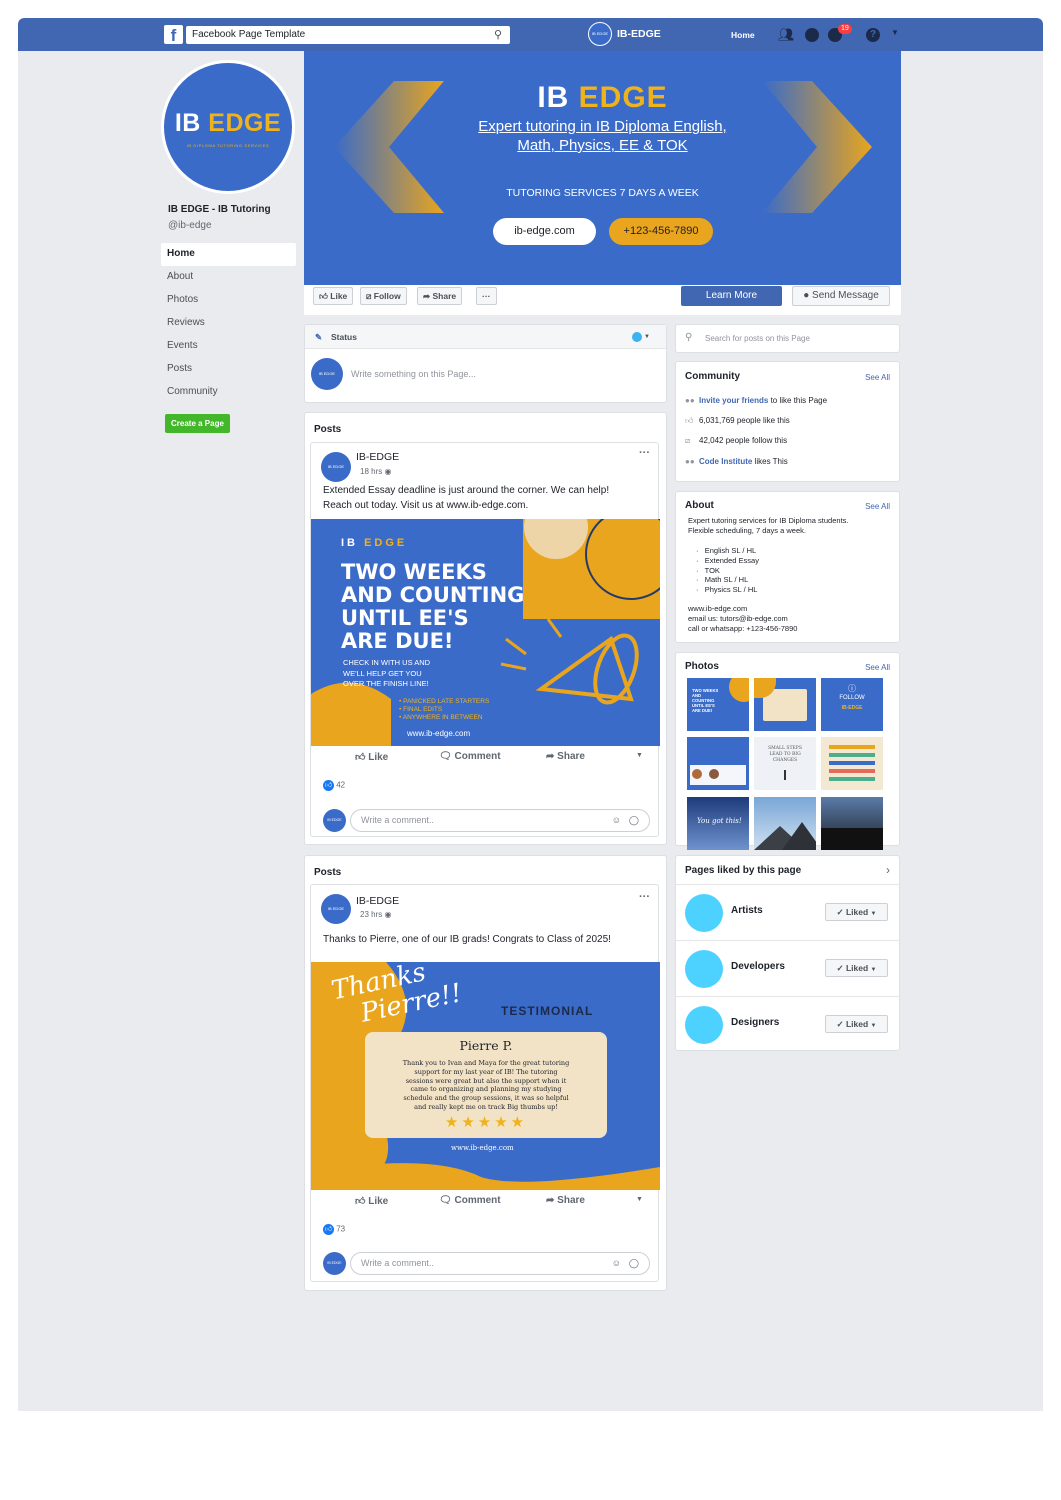  Describe the element at coordinates (383, 296) in the screenshot. I see `follow-button: ⧄ Follow` at that location.